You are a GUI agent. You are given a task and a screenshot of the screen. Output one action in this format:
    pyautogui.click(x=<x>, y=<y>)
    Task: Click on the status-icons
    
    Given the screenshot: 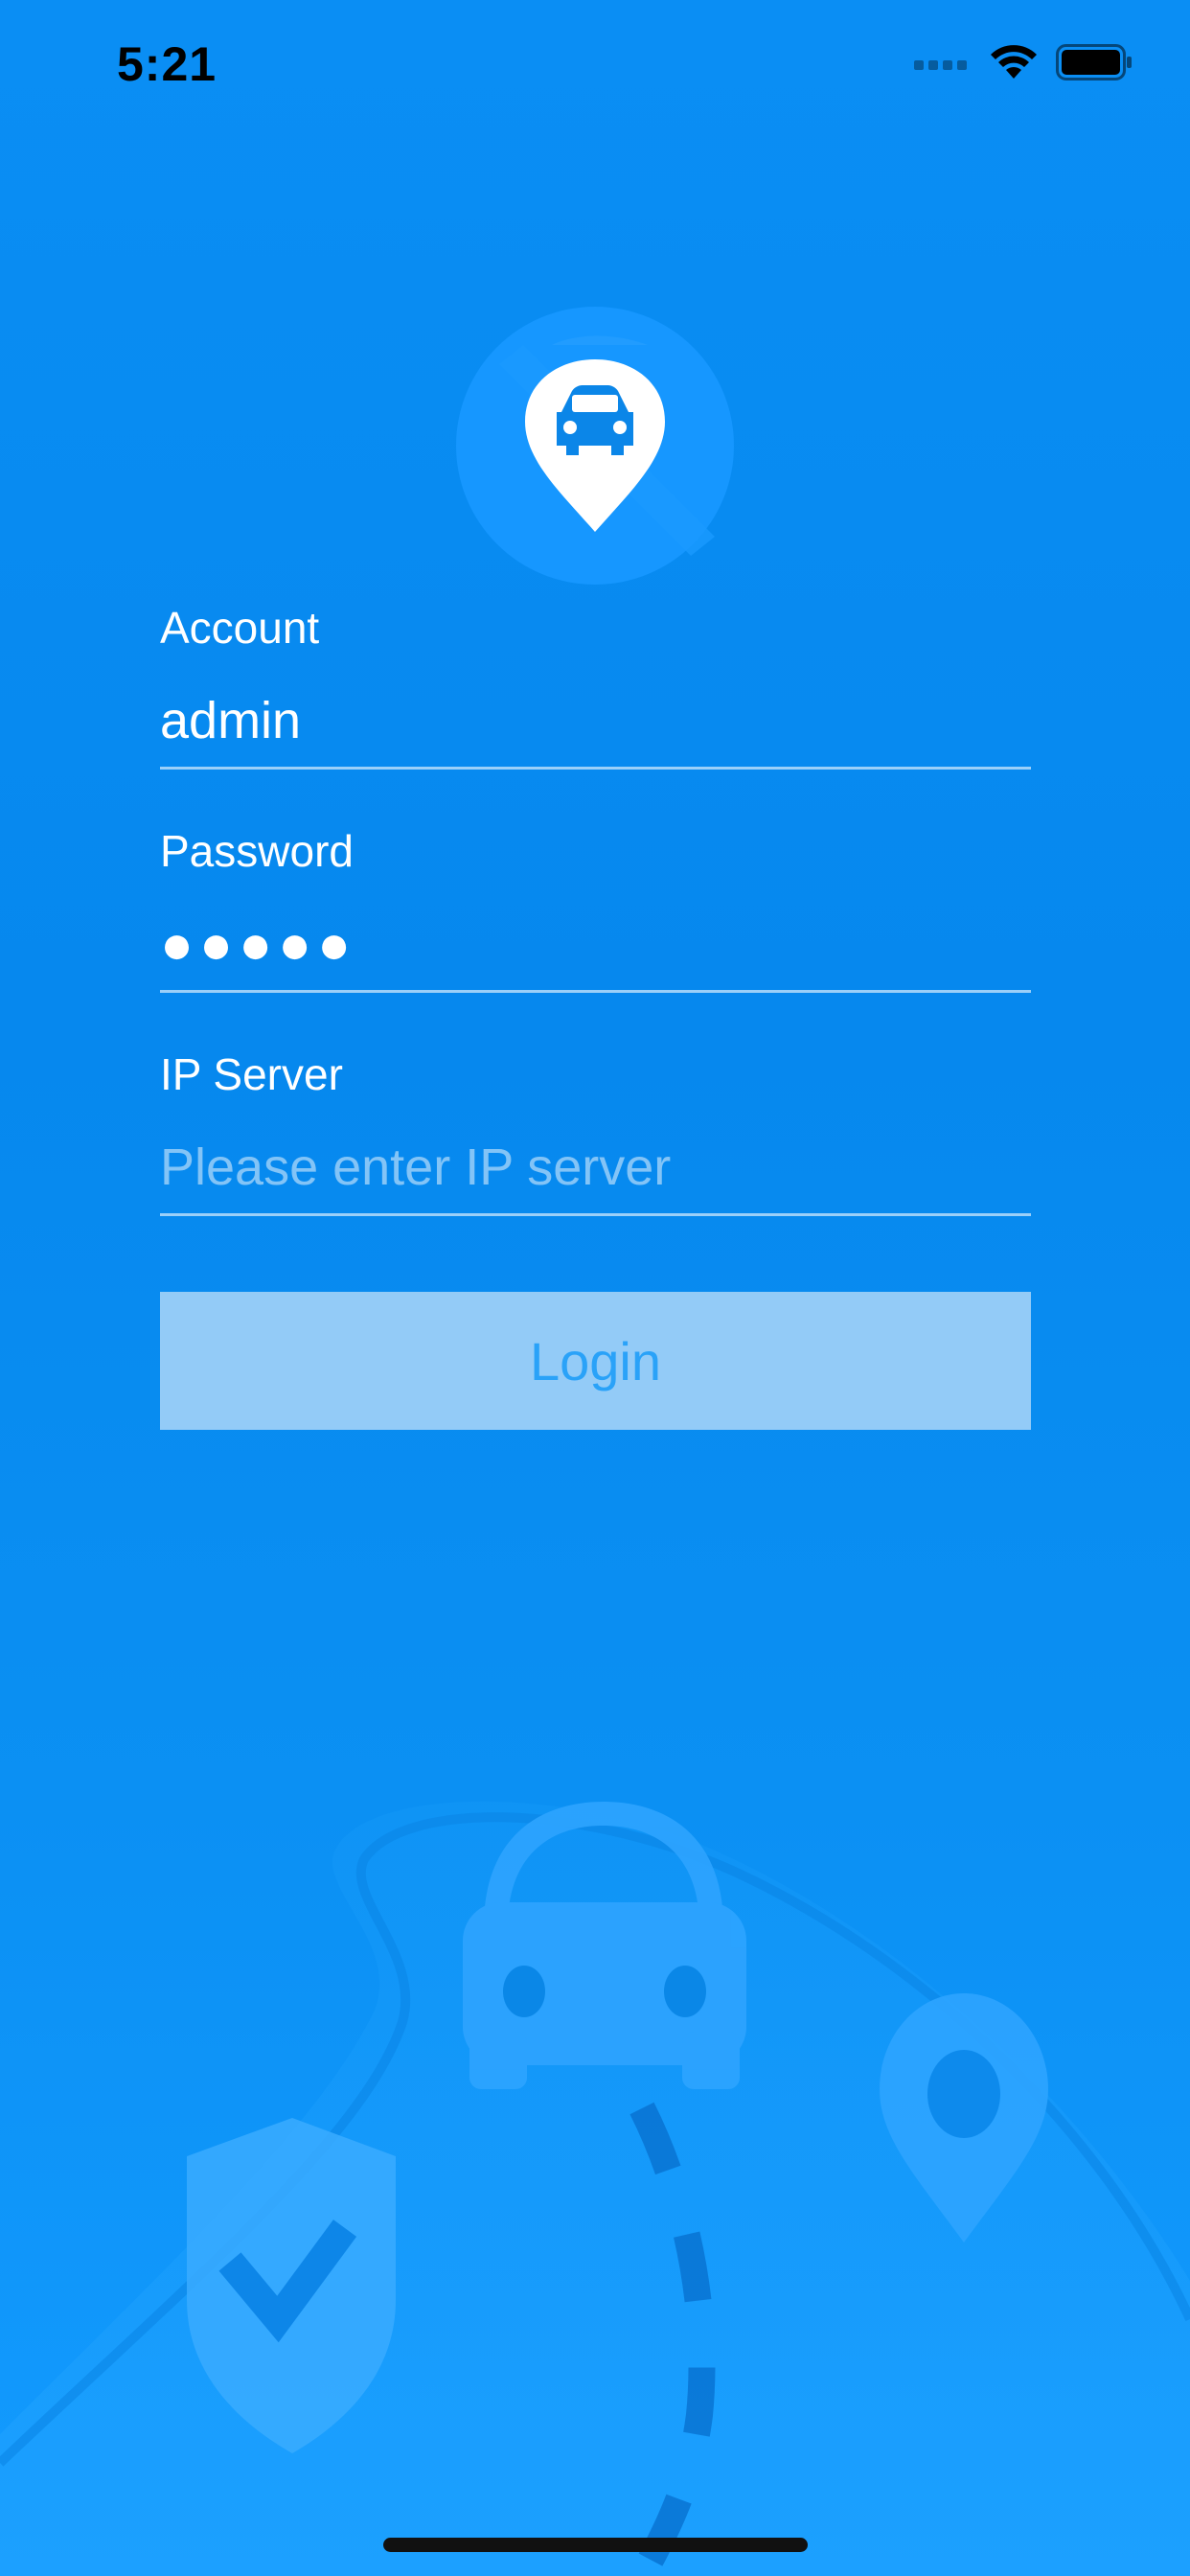 What is the action you would take?
    pyautogui.click(x=1023, y=62)
    